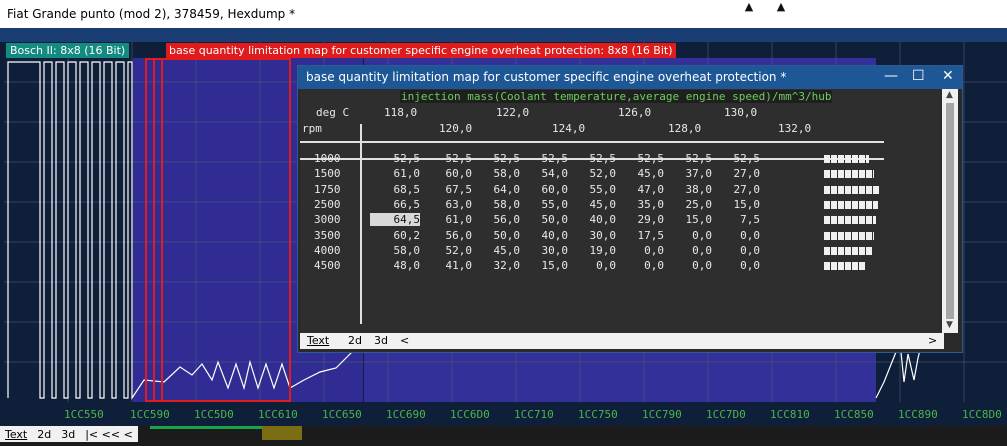 The height and width of the screenshot is (446, 1007). What do you see at coordinates (932, 340) in the screenshot?
I see `scroll-right-icon: >` at bounding box center [932, 340].